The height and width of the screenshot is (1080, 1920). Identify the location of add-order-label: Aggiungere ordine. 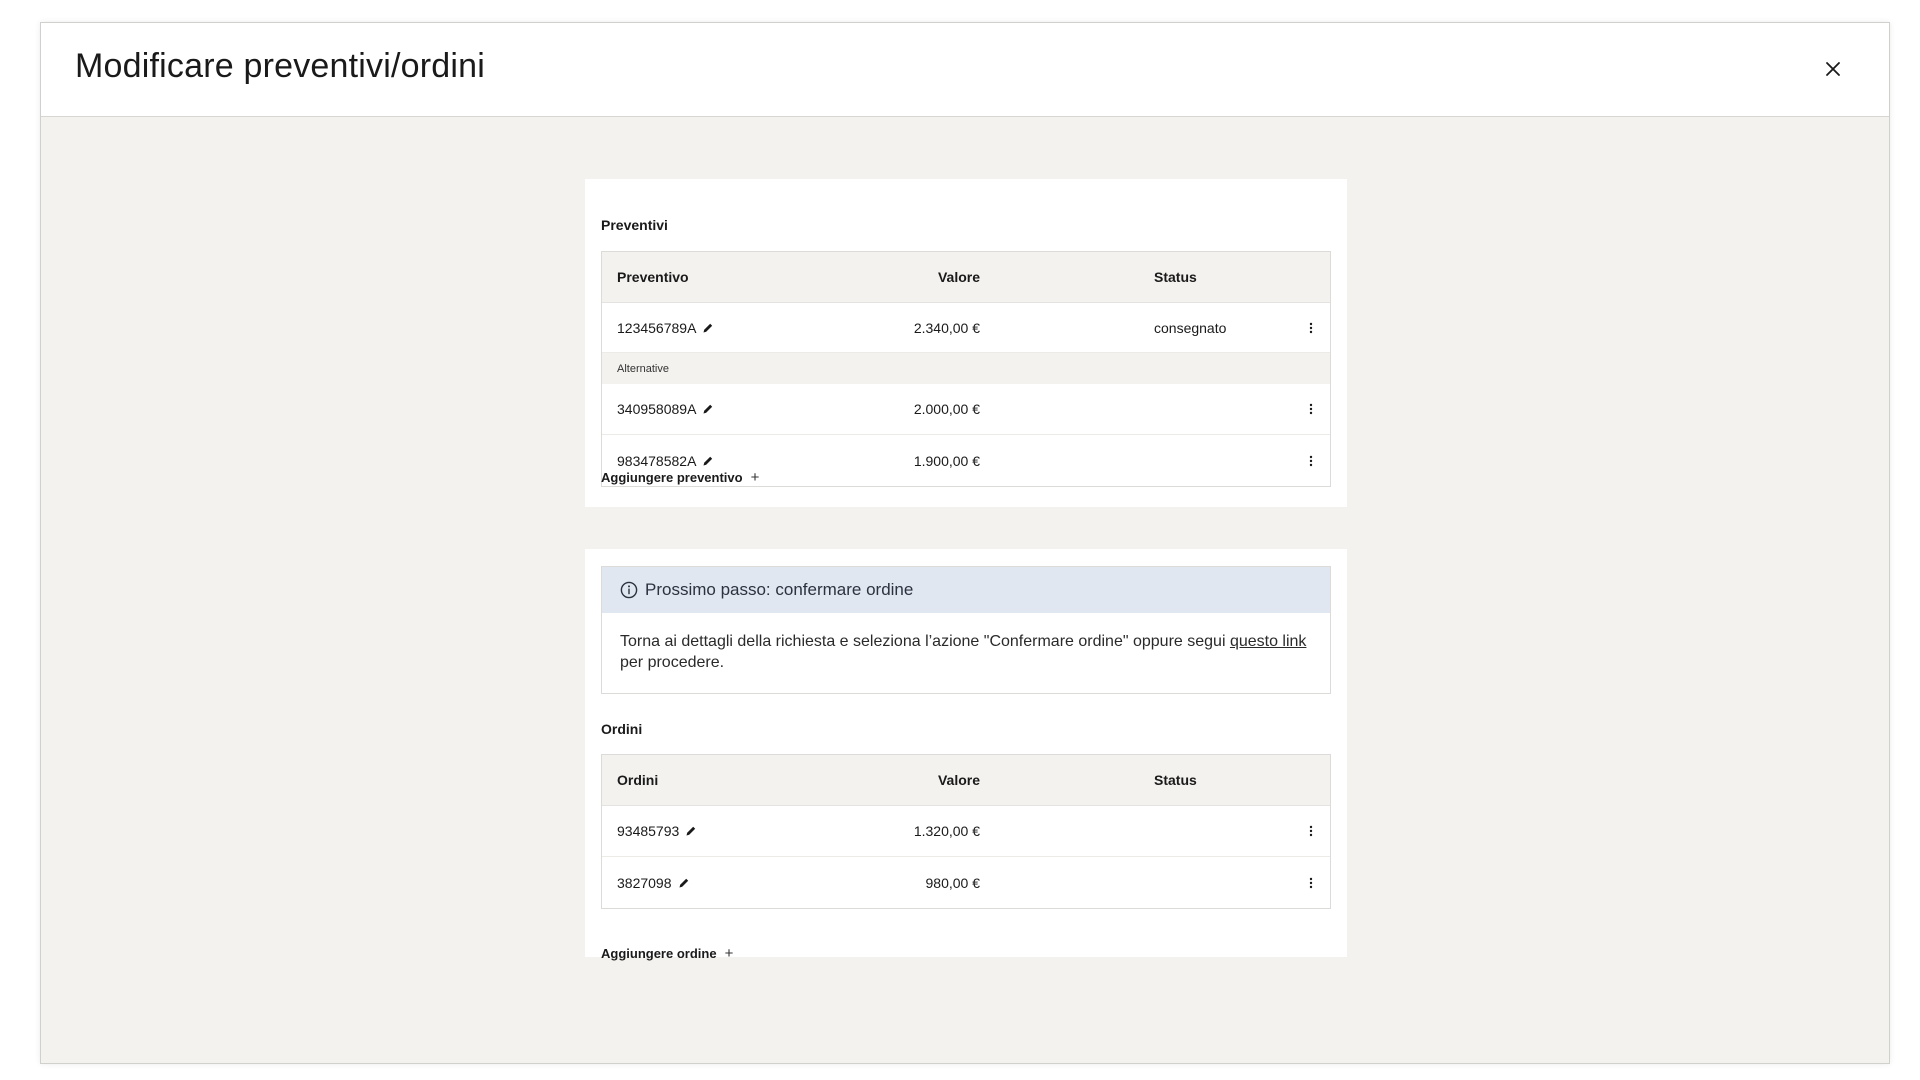
(659, 953).